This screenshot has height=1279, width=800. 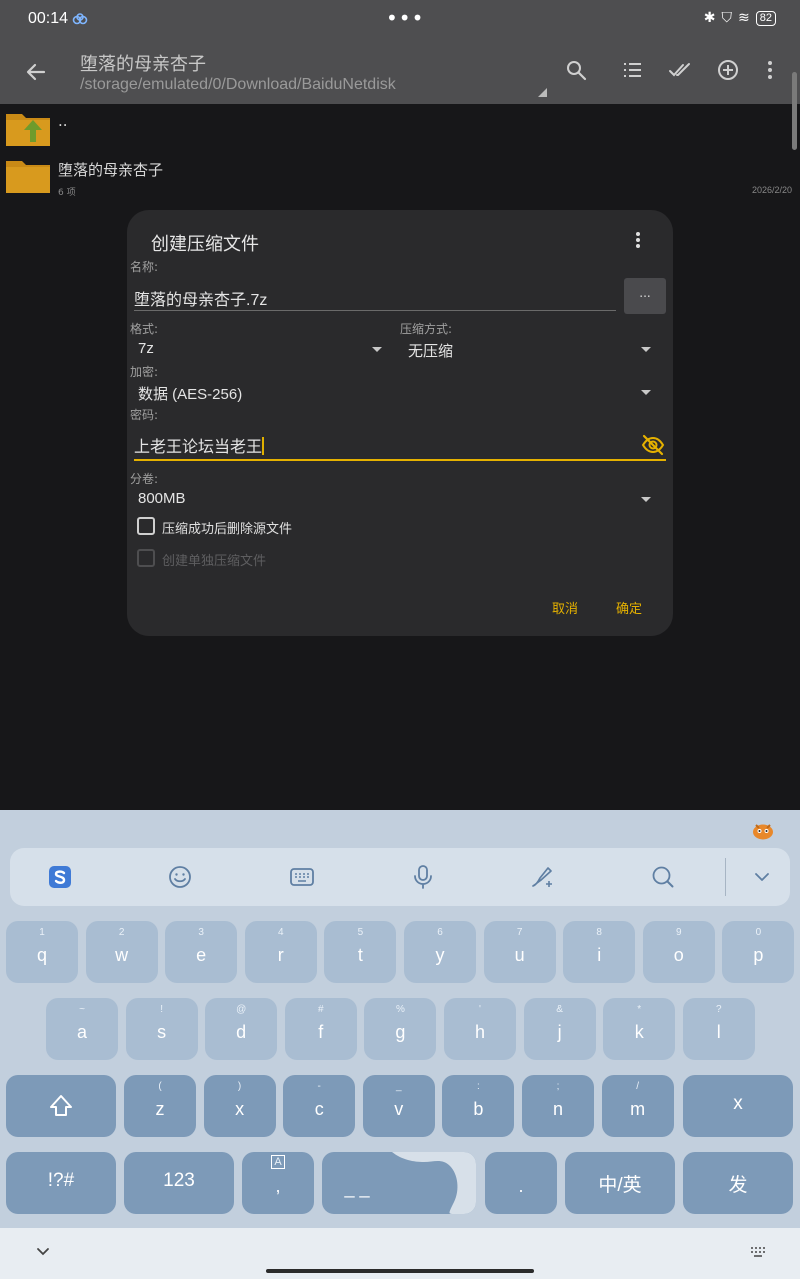 I want to click on key-label: z, so click(x=160, y=1109).